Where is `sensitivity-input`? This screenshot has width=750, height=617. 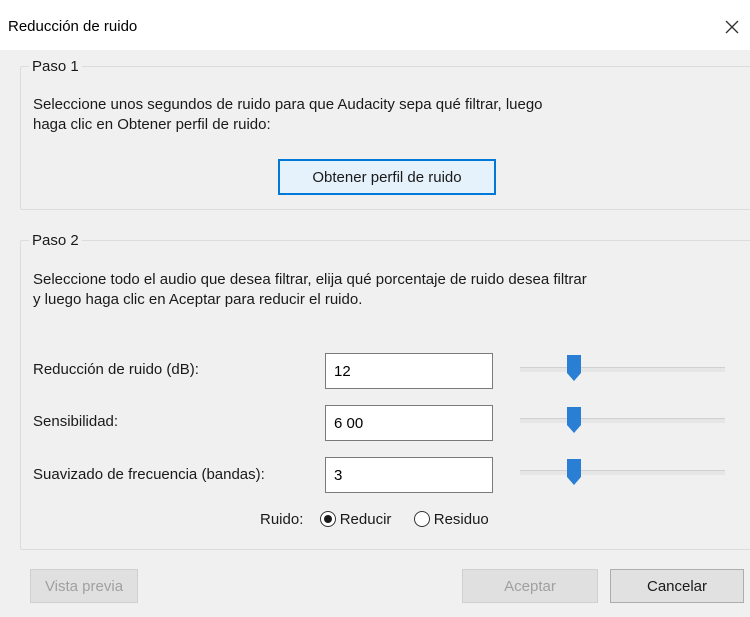 sensitivity-input is located at coordinates (409, 423).